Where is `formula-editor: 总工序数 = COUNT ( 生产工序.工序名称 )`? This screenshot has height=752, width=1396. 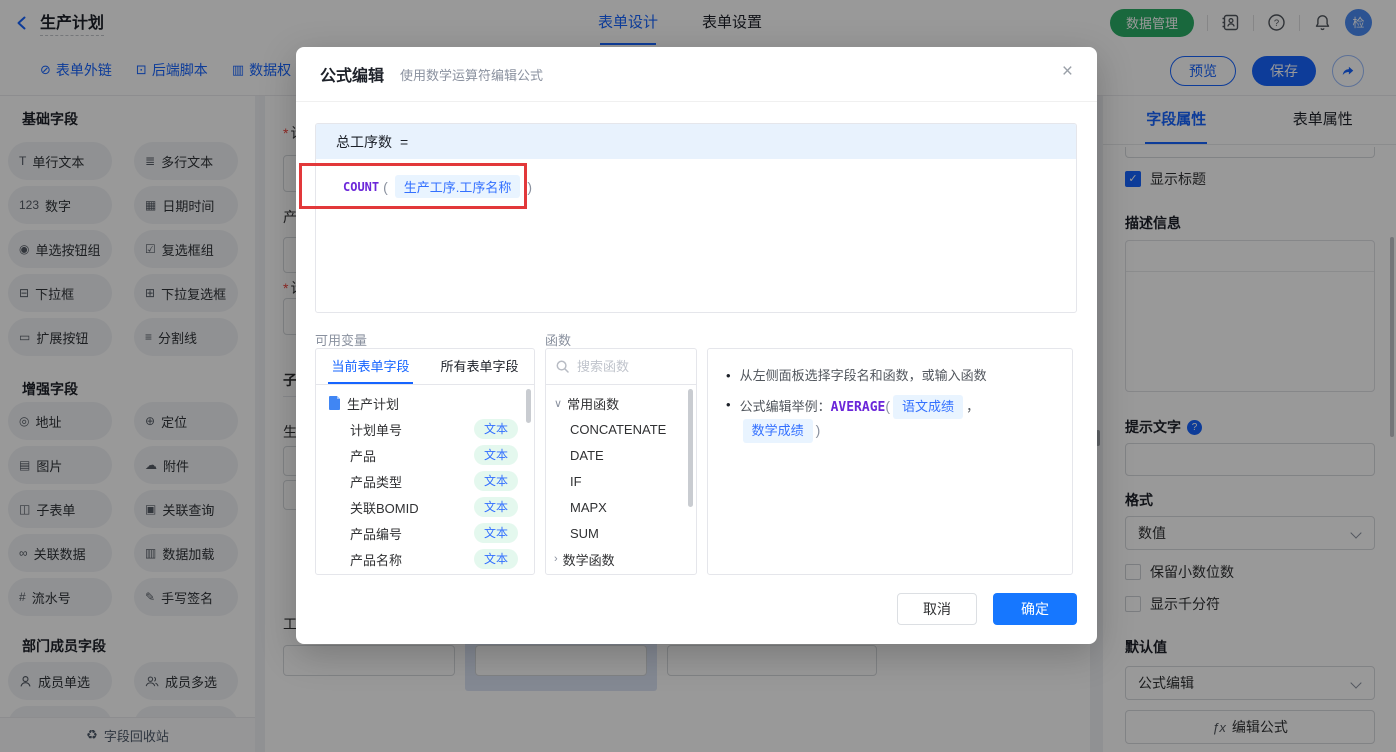 formula-editor: 总工序数 = COUNT ( 生产工序.工序名称 ) is located at coordinates (696, 218).